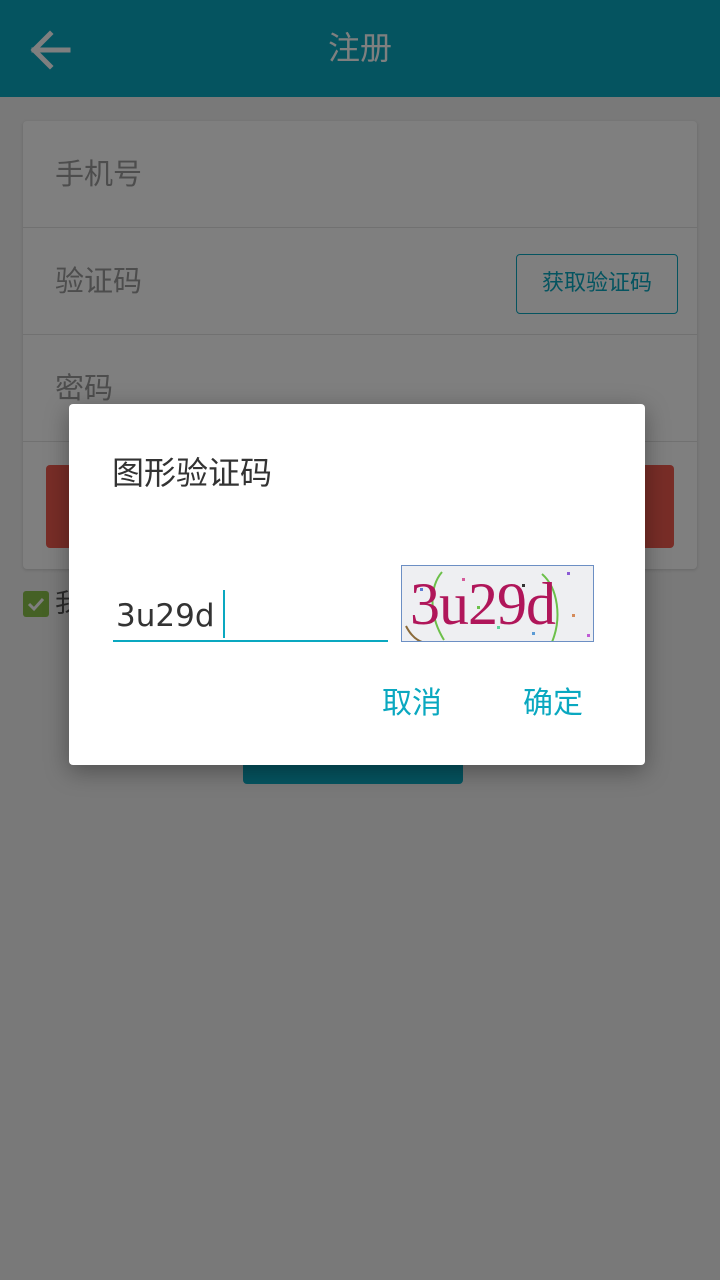 The height and width of the screenshot is (1280, 720). I want to click on captcha-input-value: 3u29d, so click(165, 616).